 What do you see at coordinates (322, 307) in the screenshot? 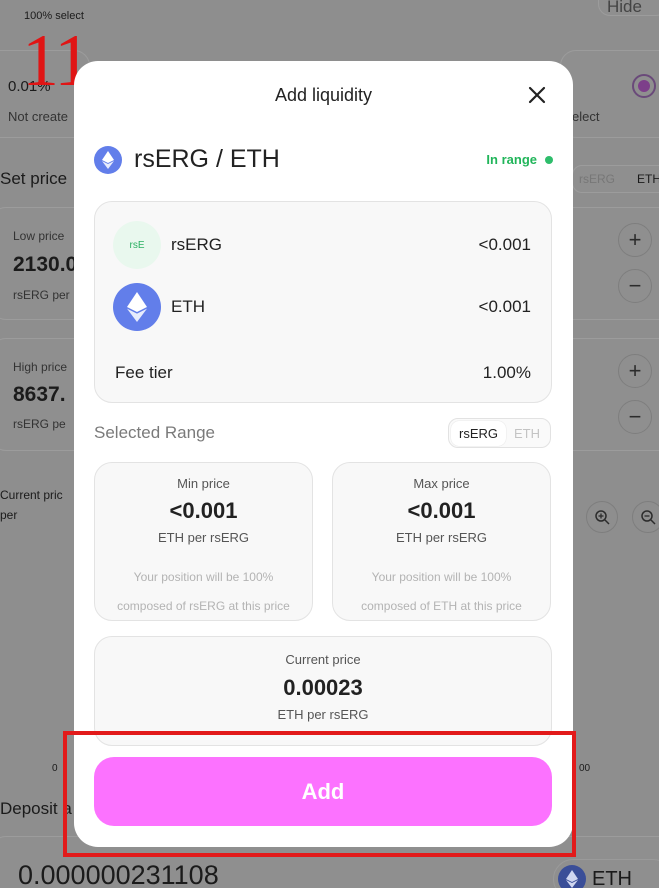
I see `token-row-eth: ETH <0.001` at bounding box center [322, 307].